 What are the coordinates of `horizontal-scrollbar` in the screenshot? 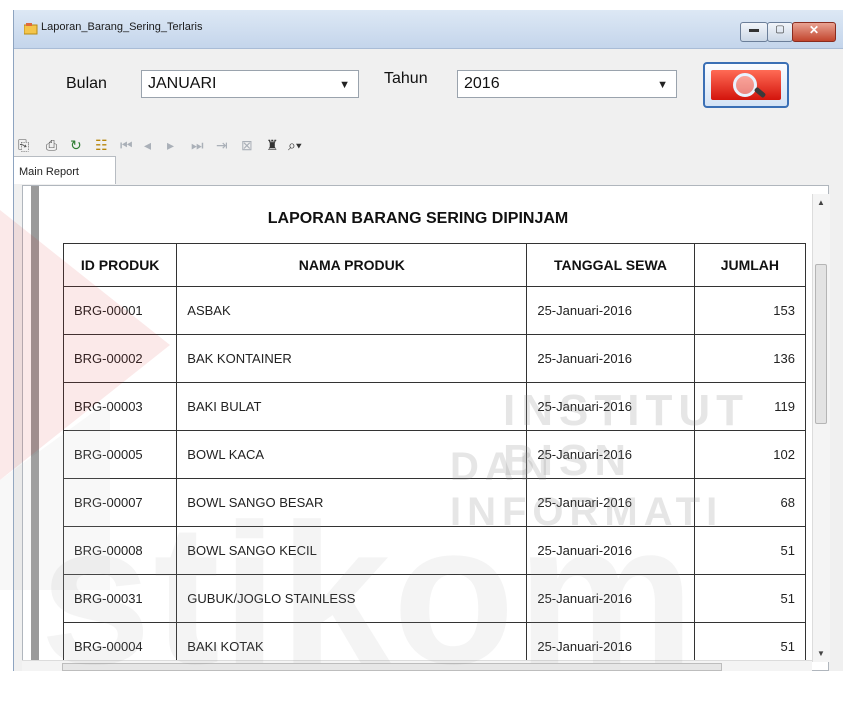 It's located at (417, 665).